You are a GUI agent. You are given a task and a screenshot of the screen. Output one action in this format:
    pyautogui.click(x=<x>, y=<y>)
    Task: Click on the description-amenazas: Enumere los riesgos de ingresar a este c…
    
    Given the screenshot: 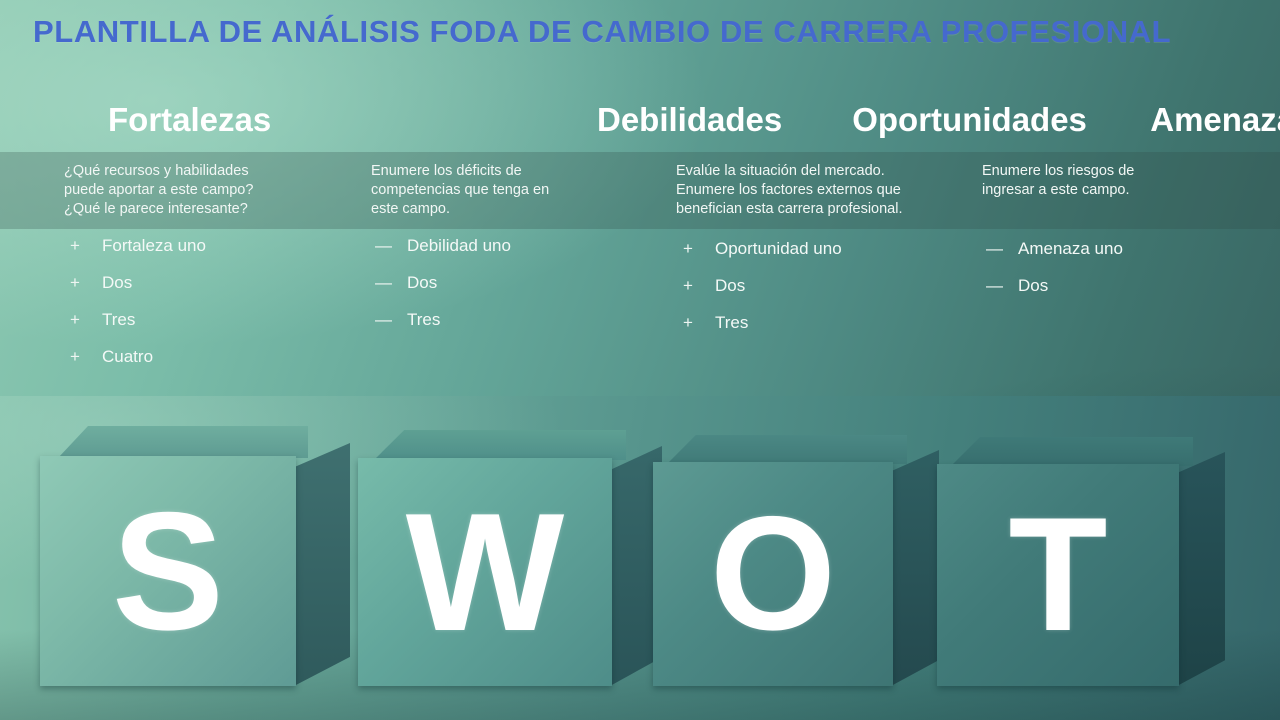 What is the action you would take?
    pyautogui.click(x=1058, y=180)
    